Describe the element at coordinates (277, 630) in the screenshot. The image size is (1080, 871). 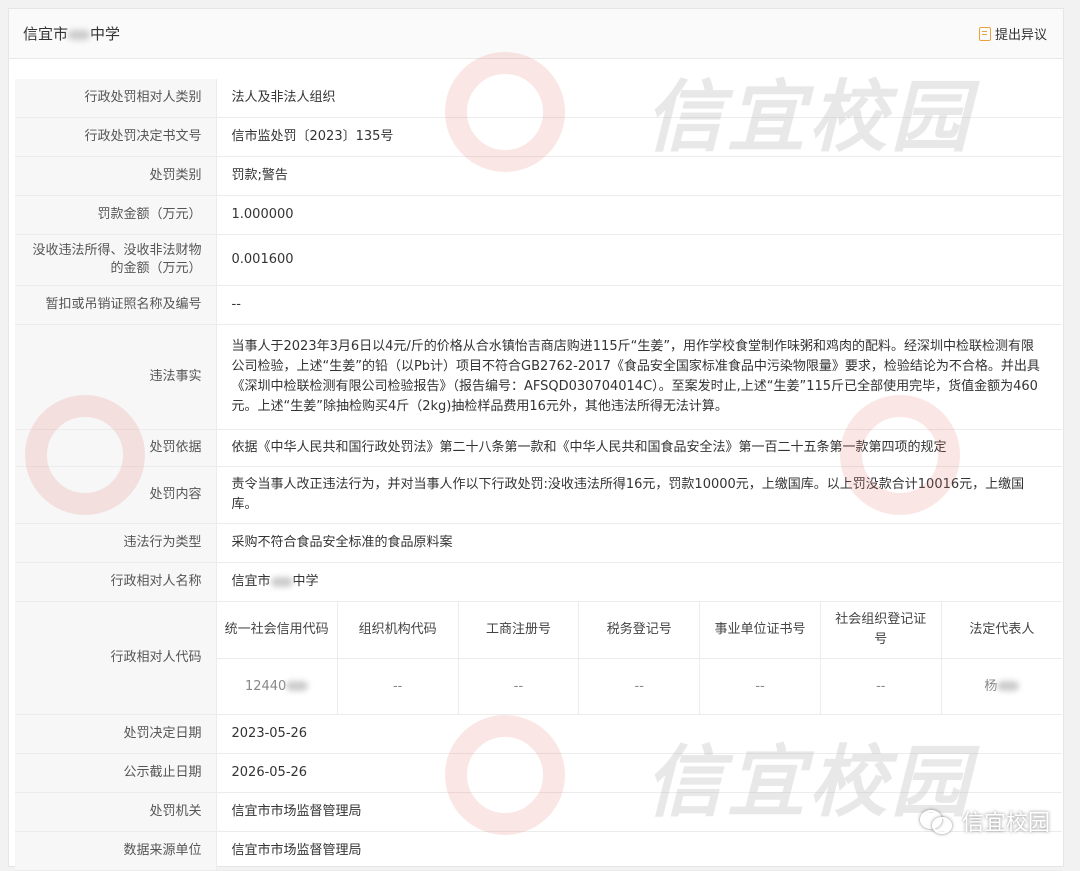
I see `code-col-header: 统一社会信用代码` at that location.